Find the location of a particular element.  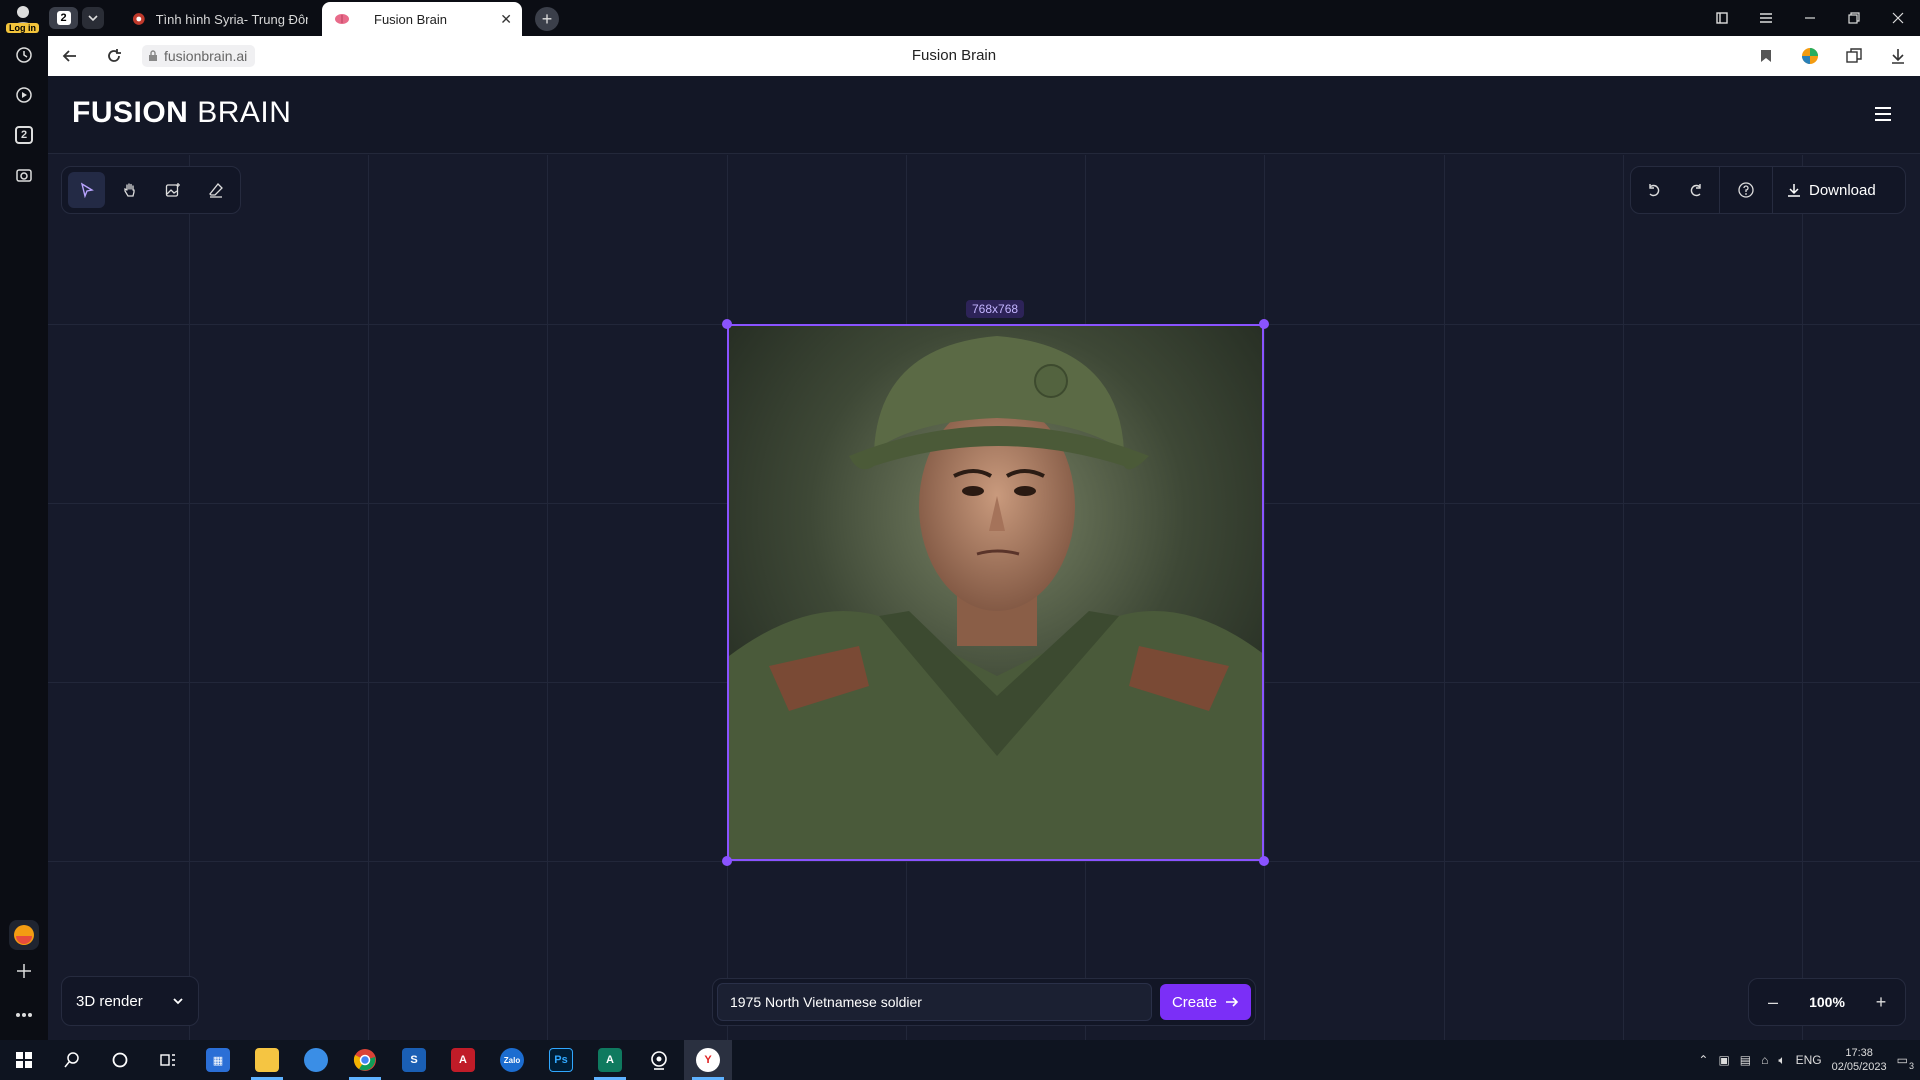

history-icon is located at coordinates (24, 55).